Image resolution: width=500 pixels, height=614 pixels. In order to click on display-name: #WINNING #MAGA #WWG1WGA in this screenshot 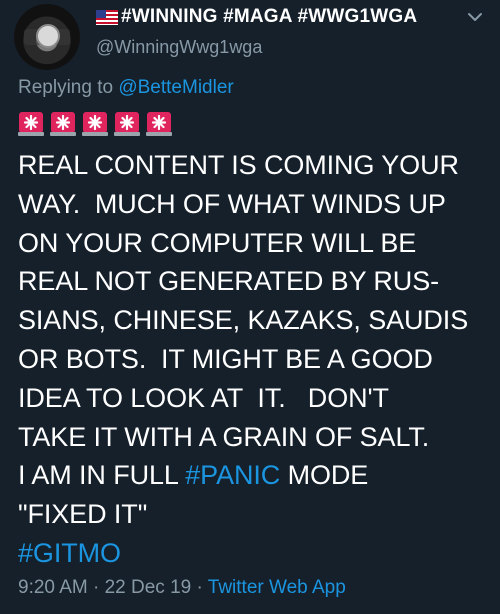, I will do `click(256, 17)`.